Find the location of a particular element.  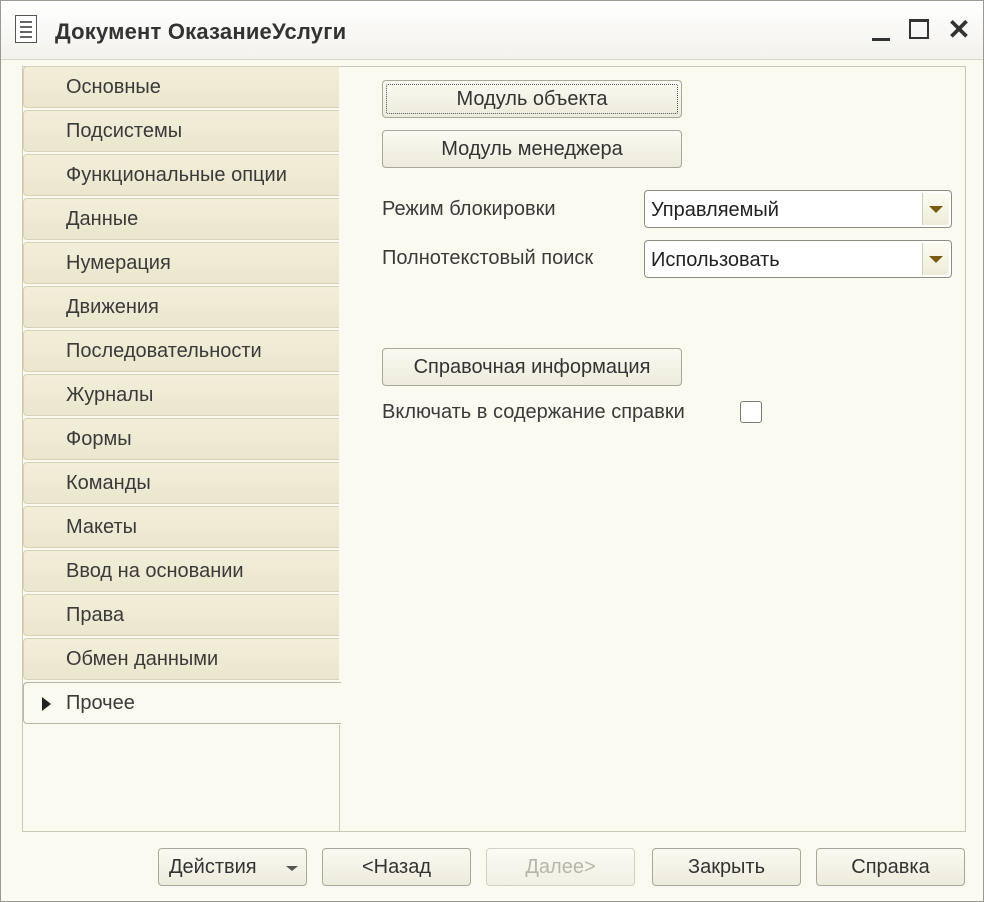

tab-label: Подсистемы is located at coordinates (124, 131).